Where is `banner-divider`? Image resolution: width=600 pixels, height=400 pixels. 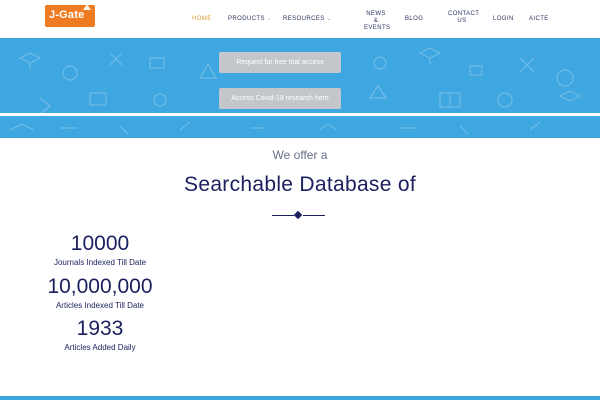
banner-divider is located at coordinates (300, 114).